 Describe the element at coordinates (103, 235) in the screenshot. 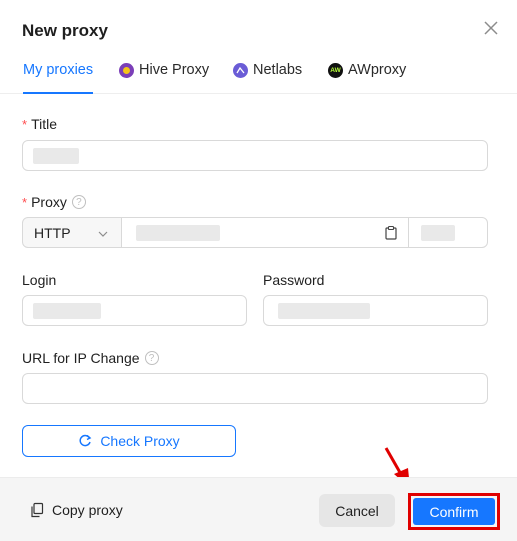

I see `chevron-down-icon` at that location.